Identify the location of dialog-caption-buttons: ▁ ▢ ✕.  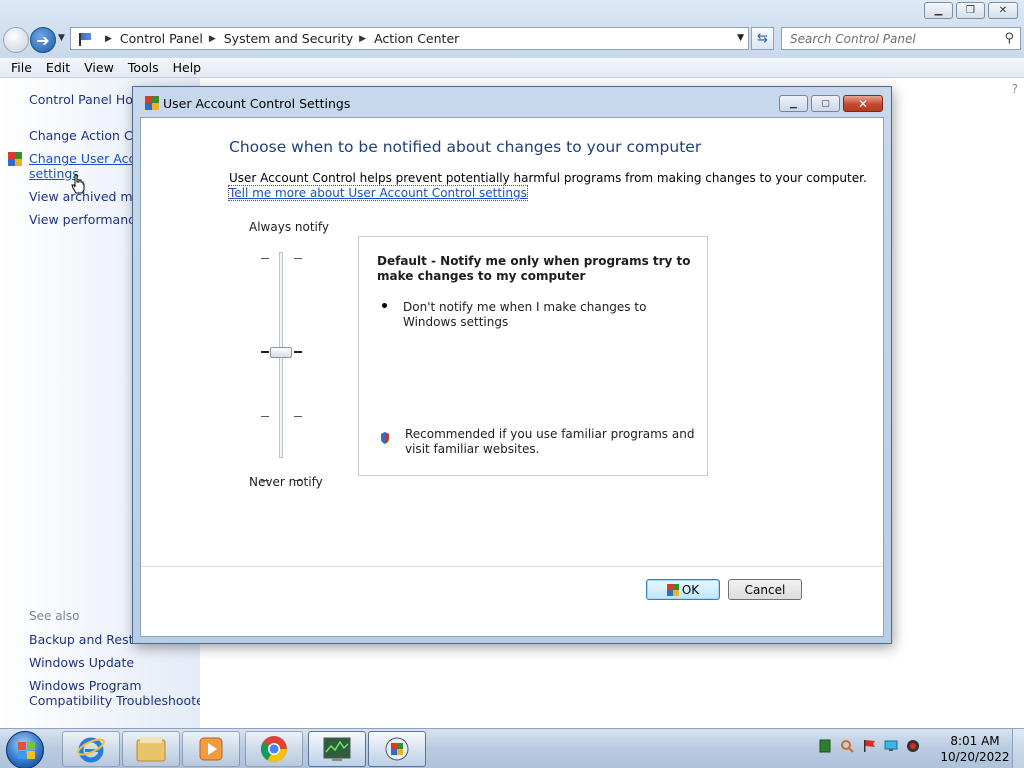
(831, 103).